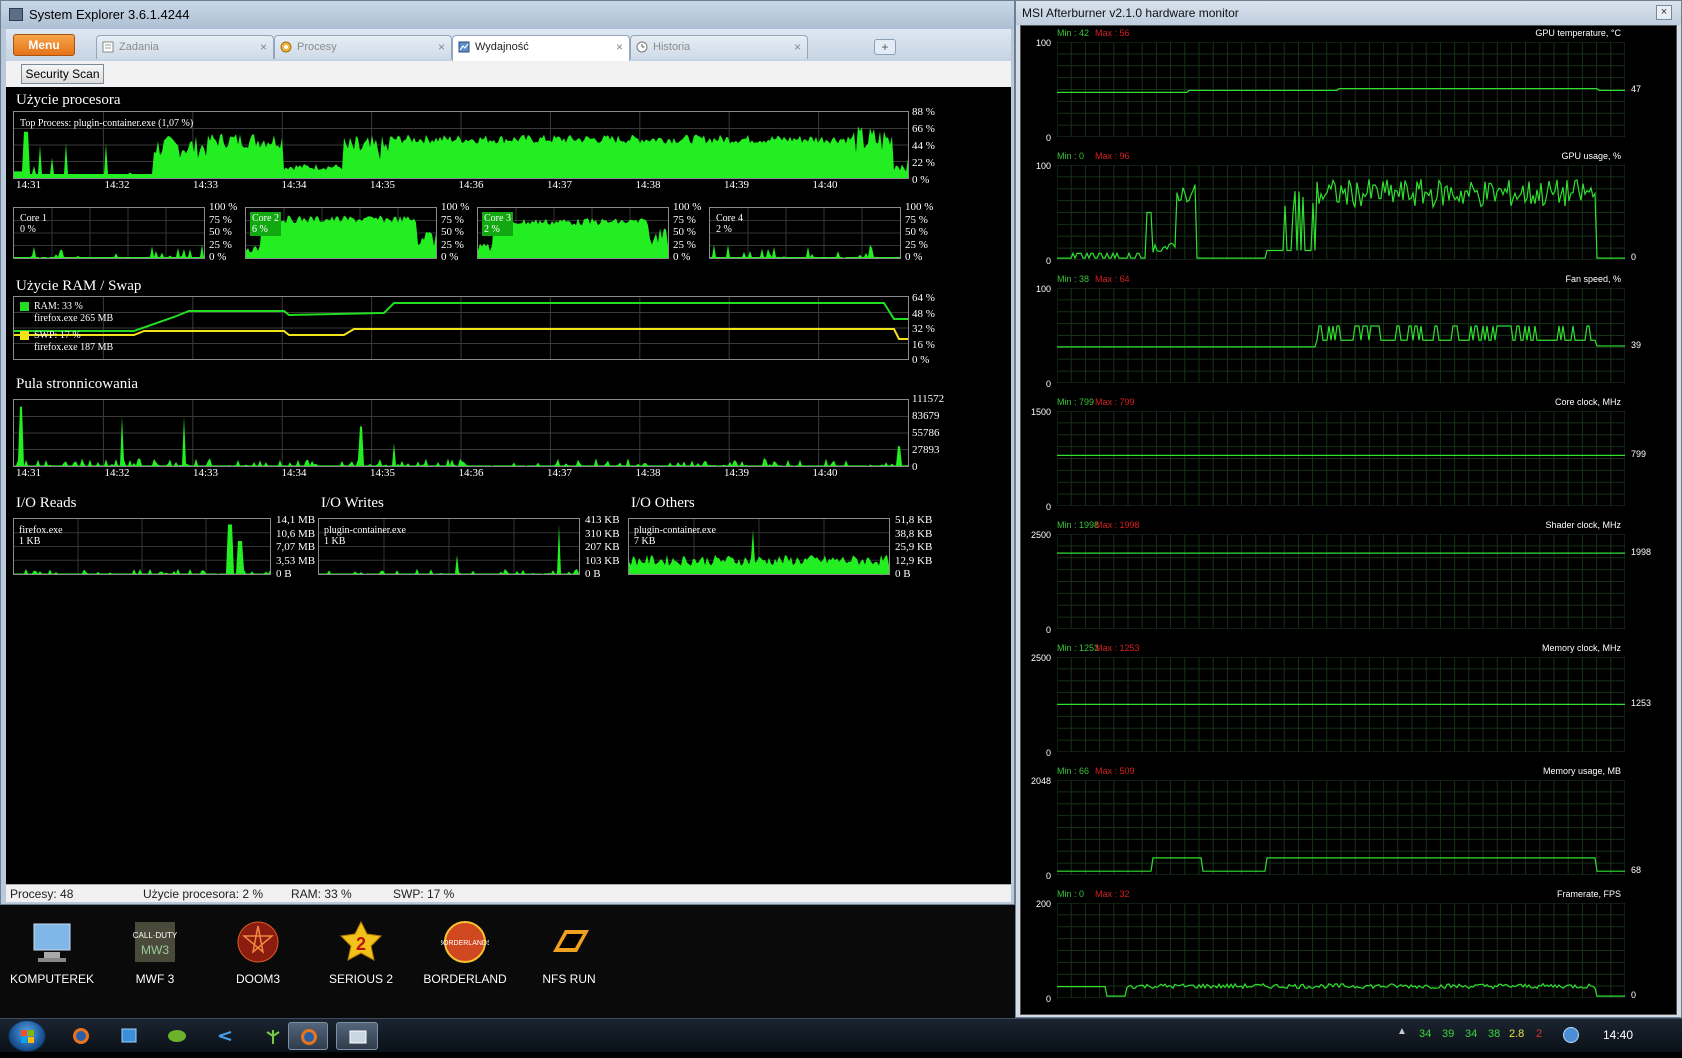 This screenshot has height=1058, width=1682. What do you see at coordinates (361, 948) in the screenshot?
I see `desktop-icon-3: 2 SERIOUS 2` at bounding box center [361, 948].